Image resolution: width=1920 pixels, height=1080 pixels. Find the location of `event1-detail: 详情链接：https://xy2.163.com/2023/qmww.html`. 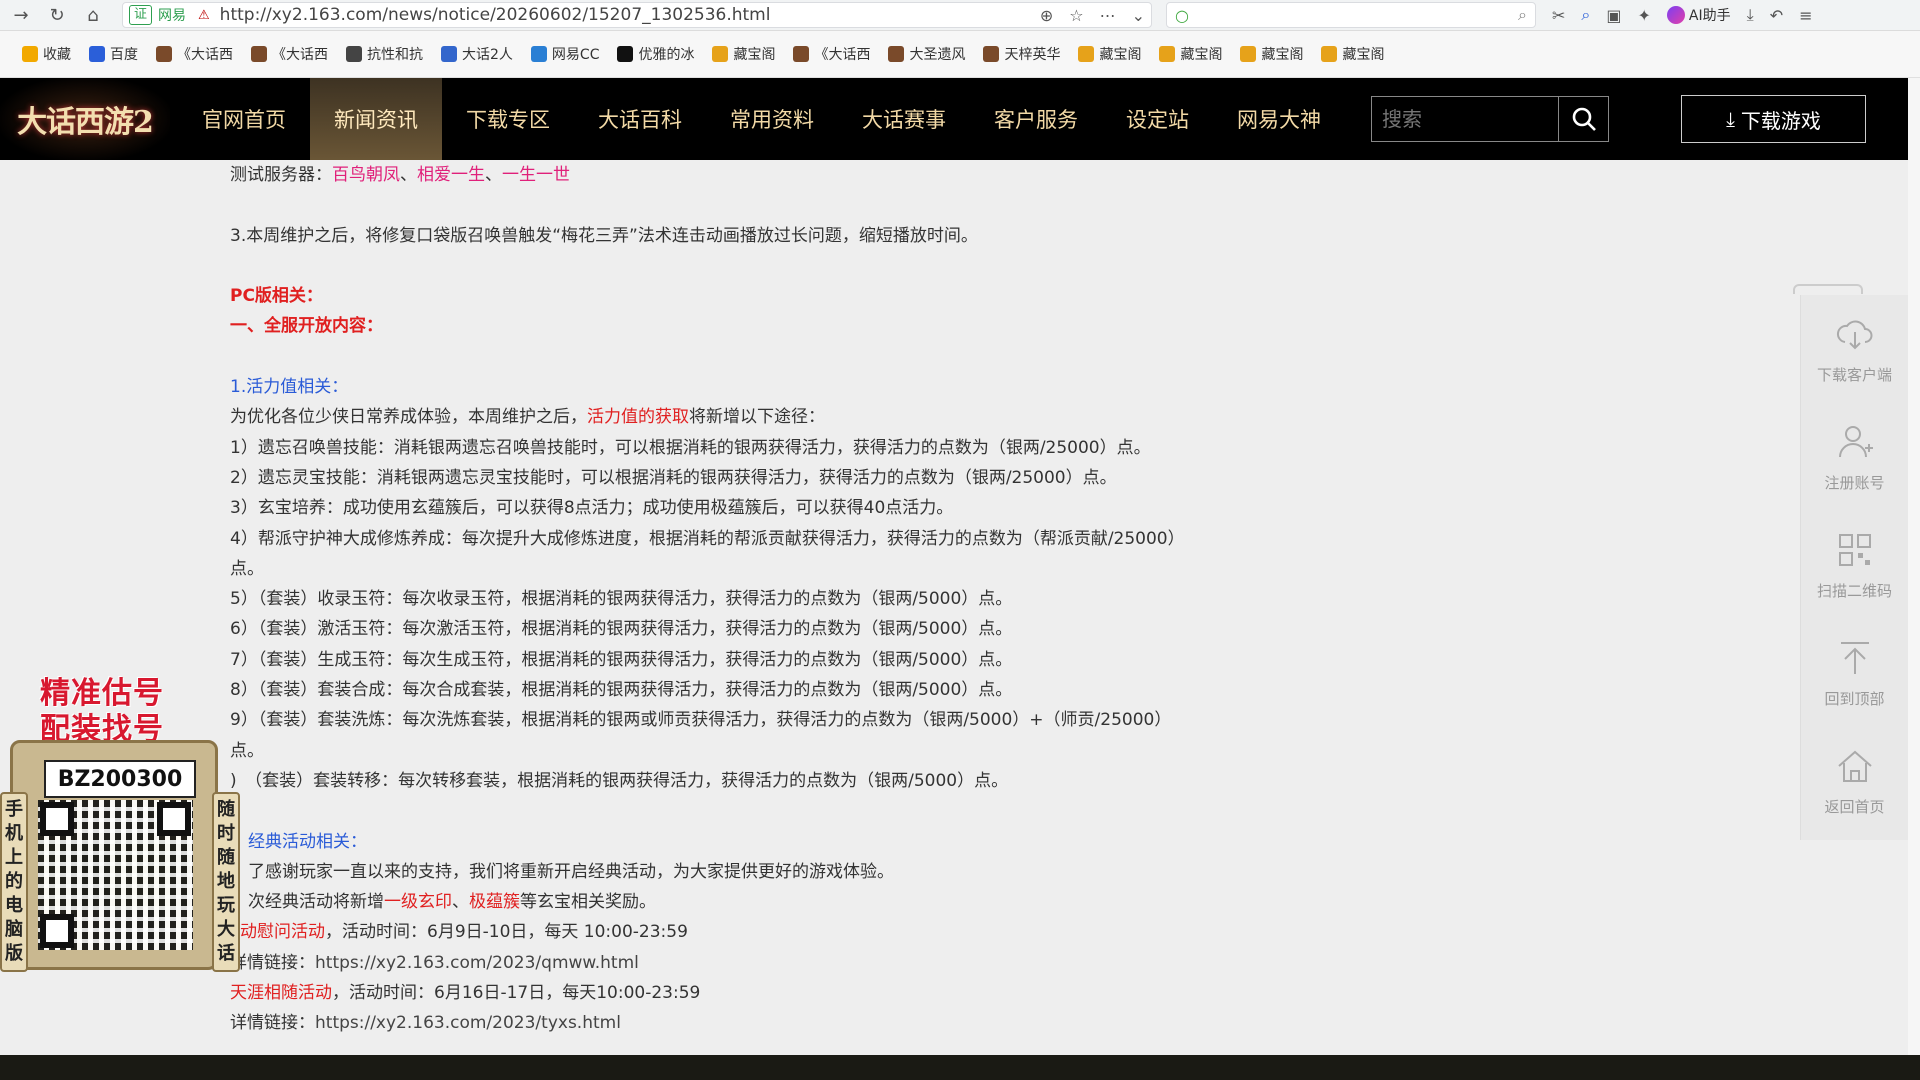

event1-detail: 详情链接：https://xy2.163.com/2023/qmww.html is located at coordinates (434, 962).